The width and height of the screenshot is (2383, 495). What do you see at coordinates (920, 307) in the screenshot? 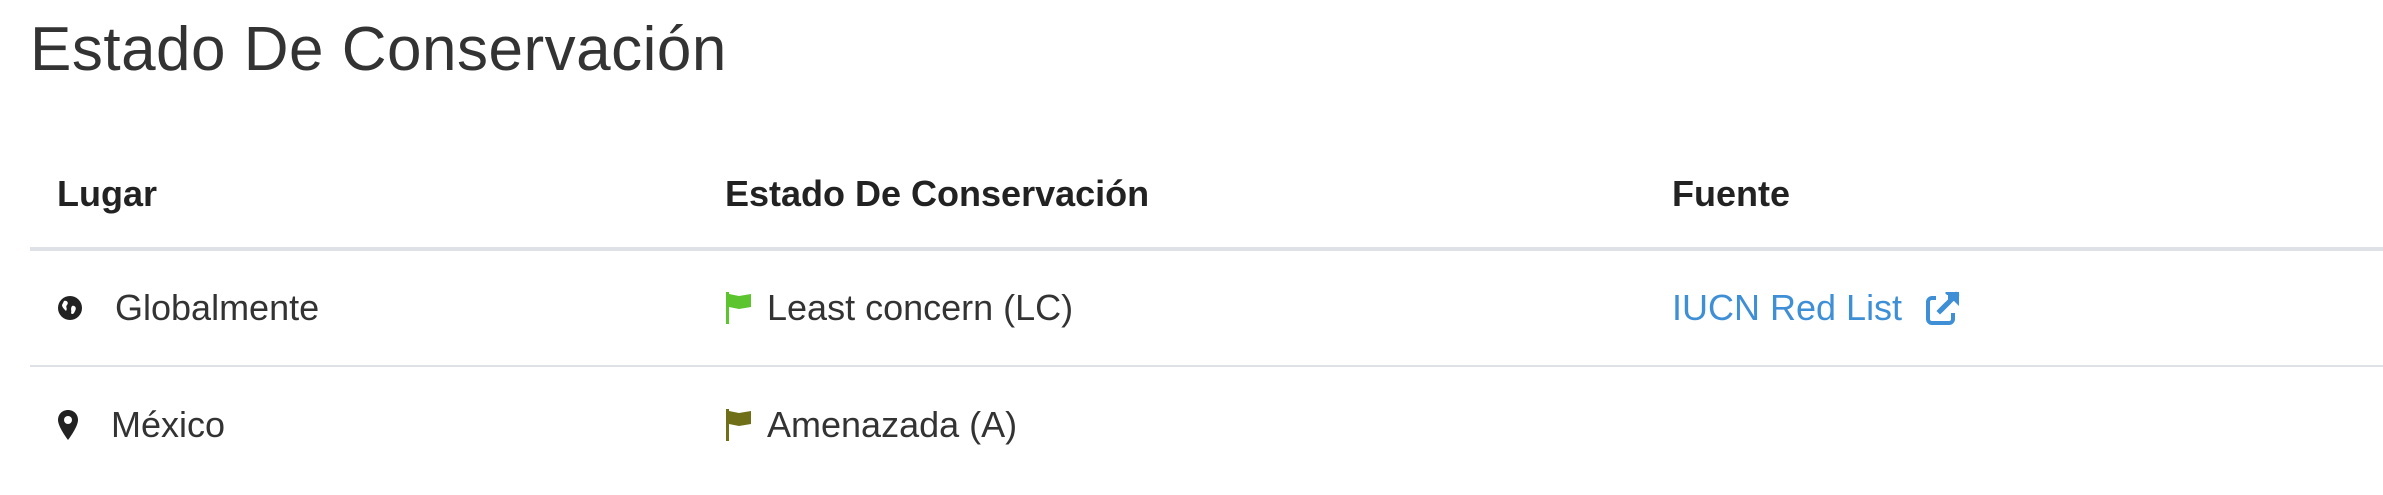
I see `status-label: Least concern (LC)` at bounding box center [920, 307].